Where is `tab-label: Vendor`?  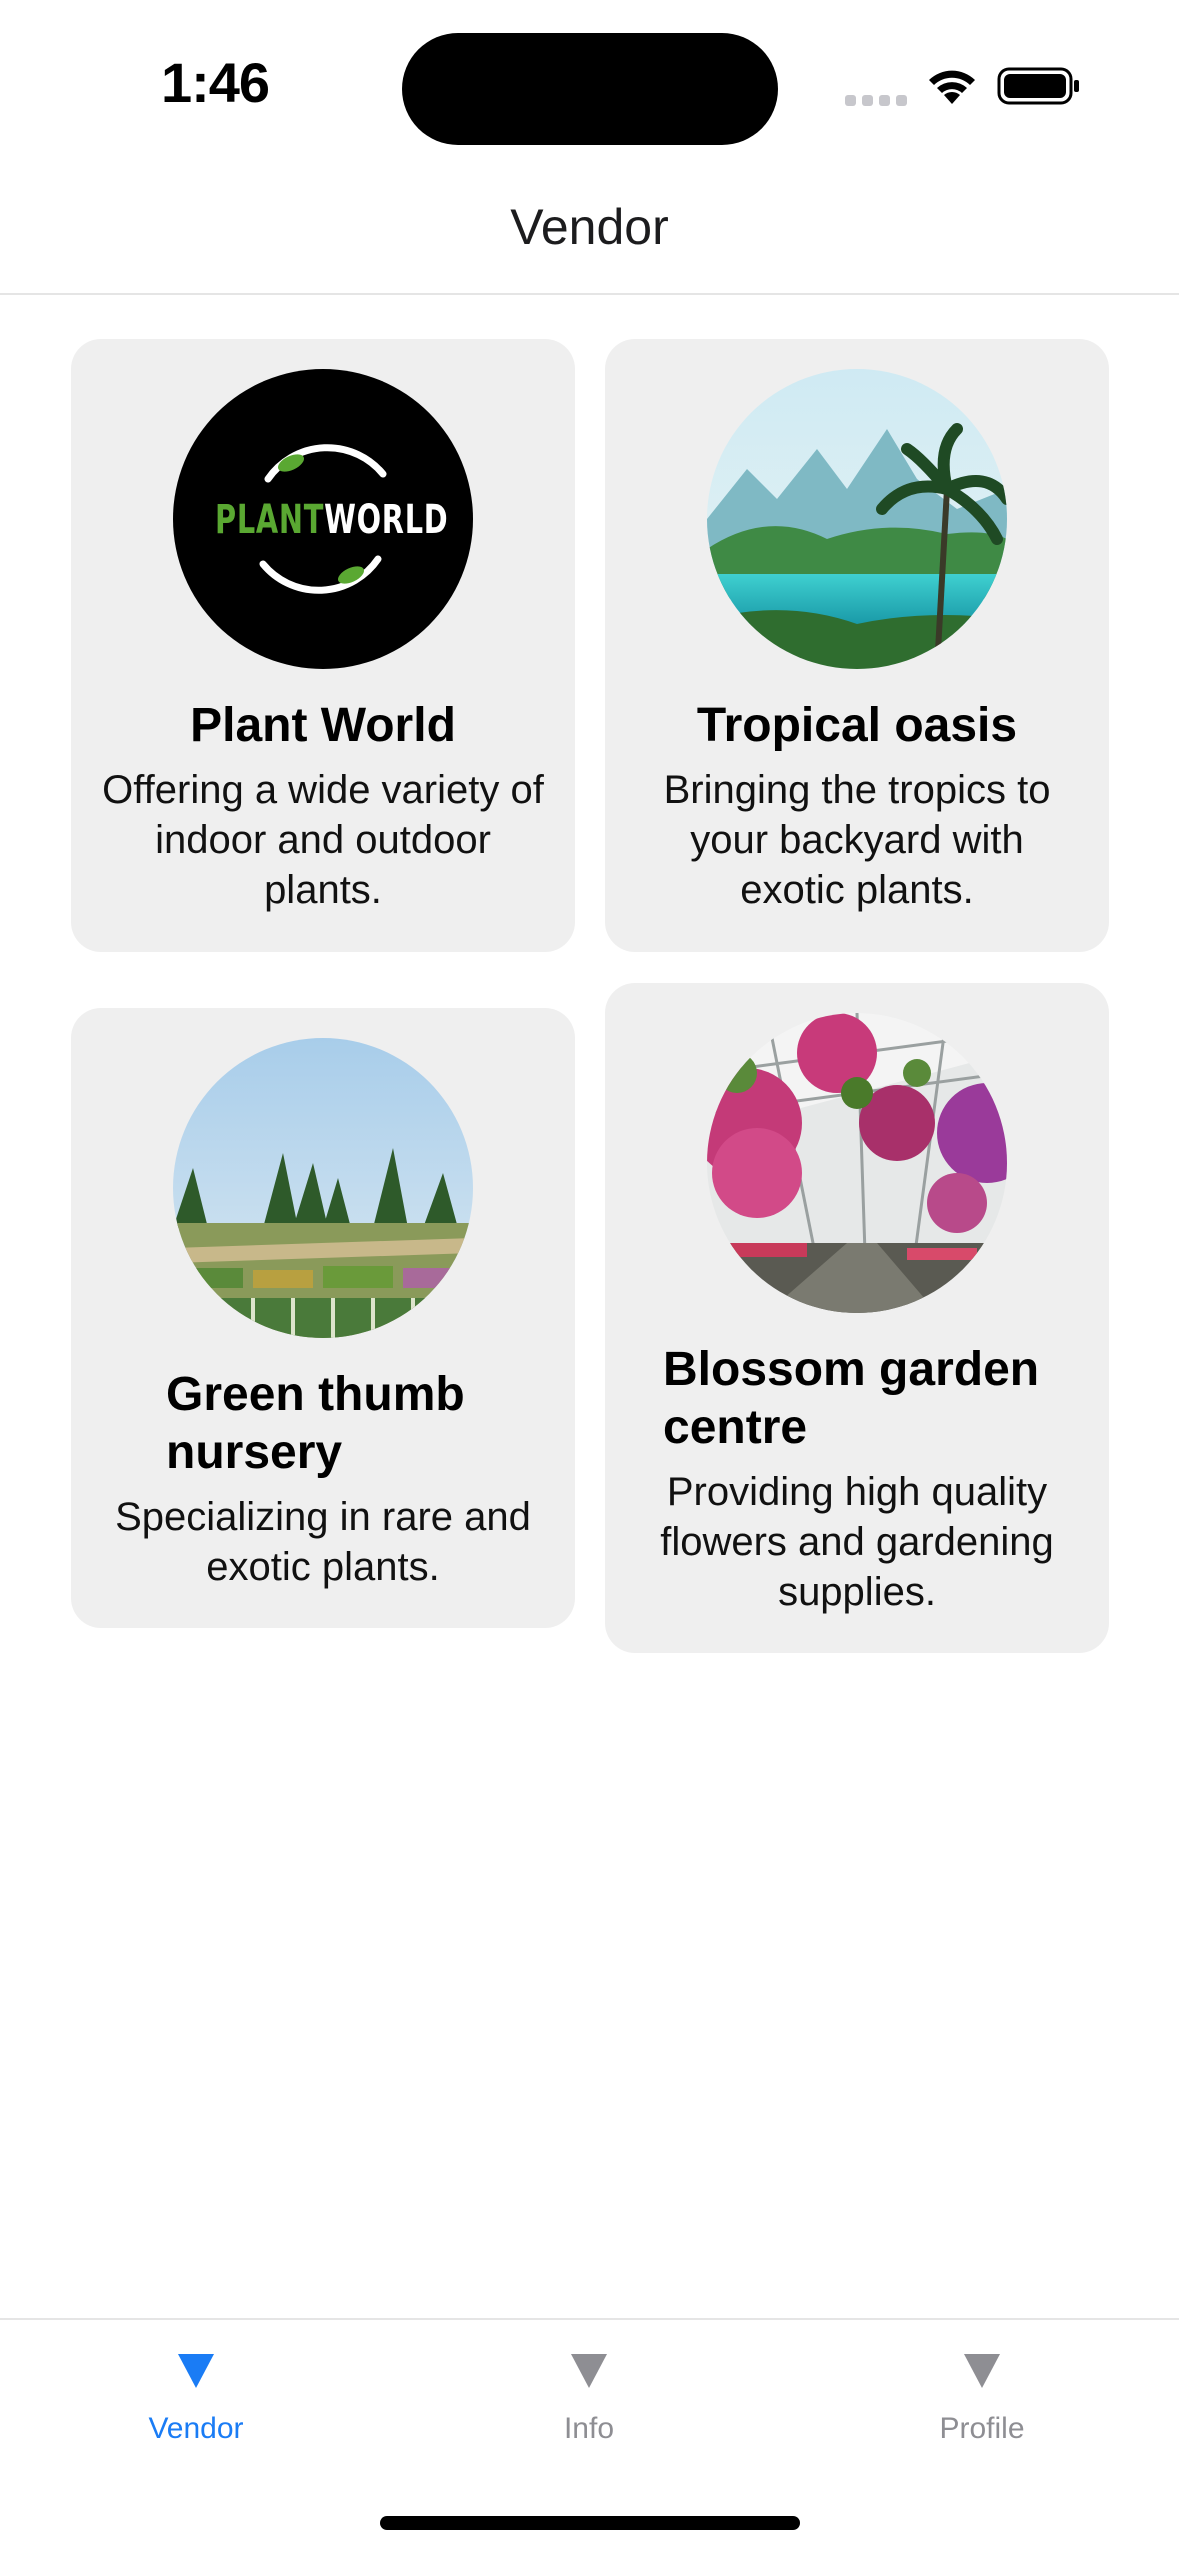 tab-label: Vendor is located at coordinates (196, 2428).